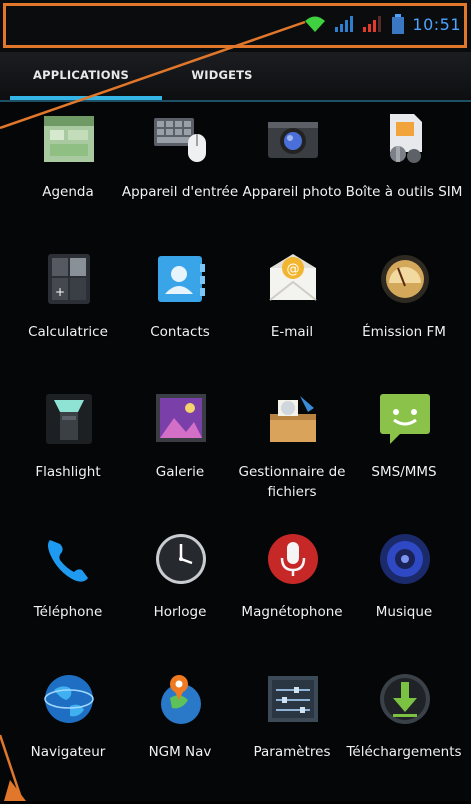 This screenshot has width=471, height=804. I want to click on app-label: Calculatrice, so click(68, 332).